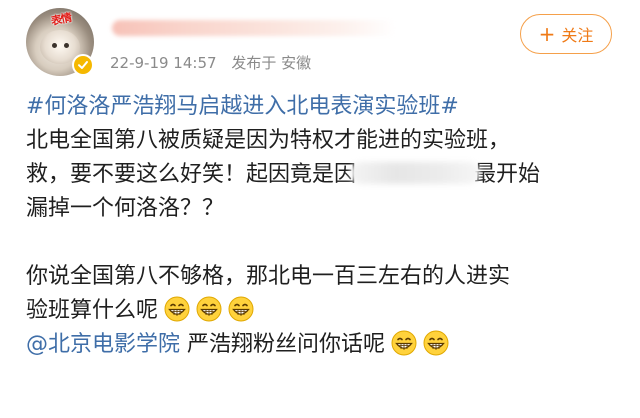  What do you see at coordinates (254, 28) in the screenshot?
I see `username-redacted` at bounding box center [254, 28].